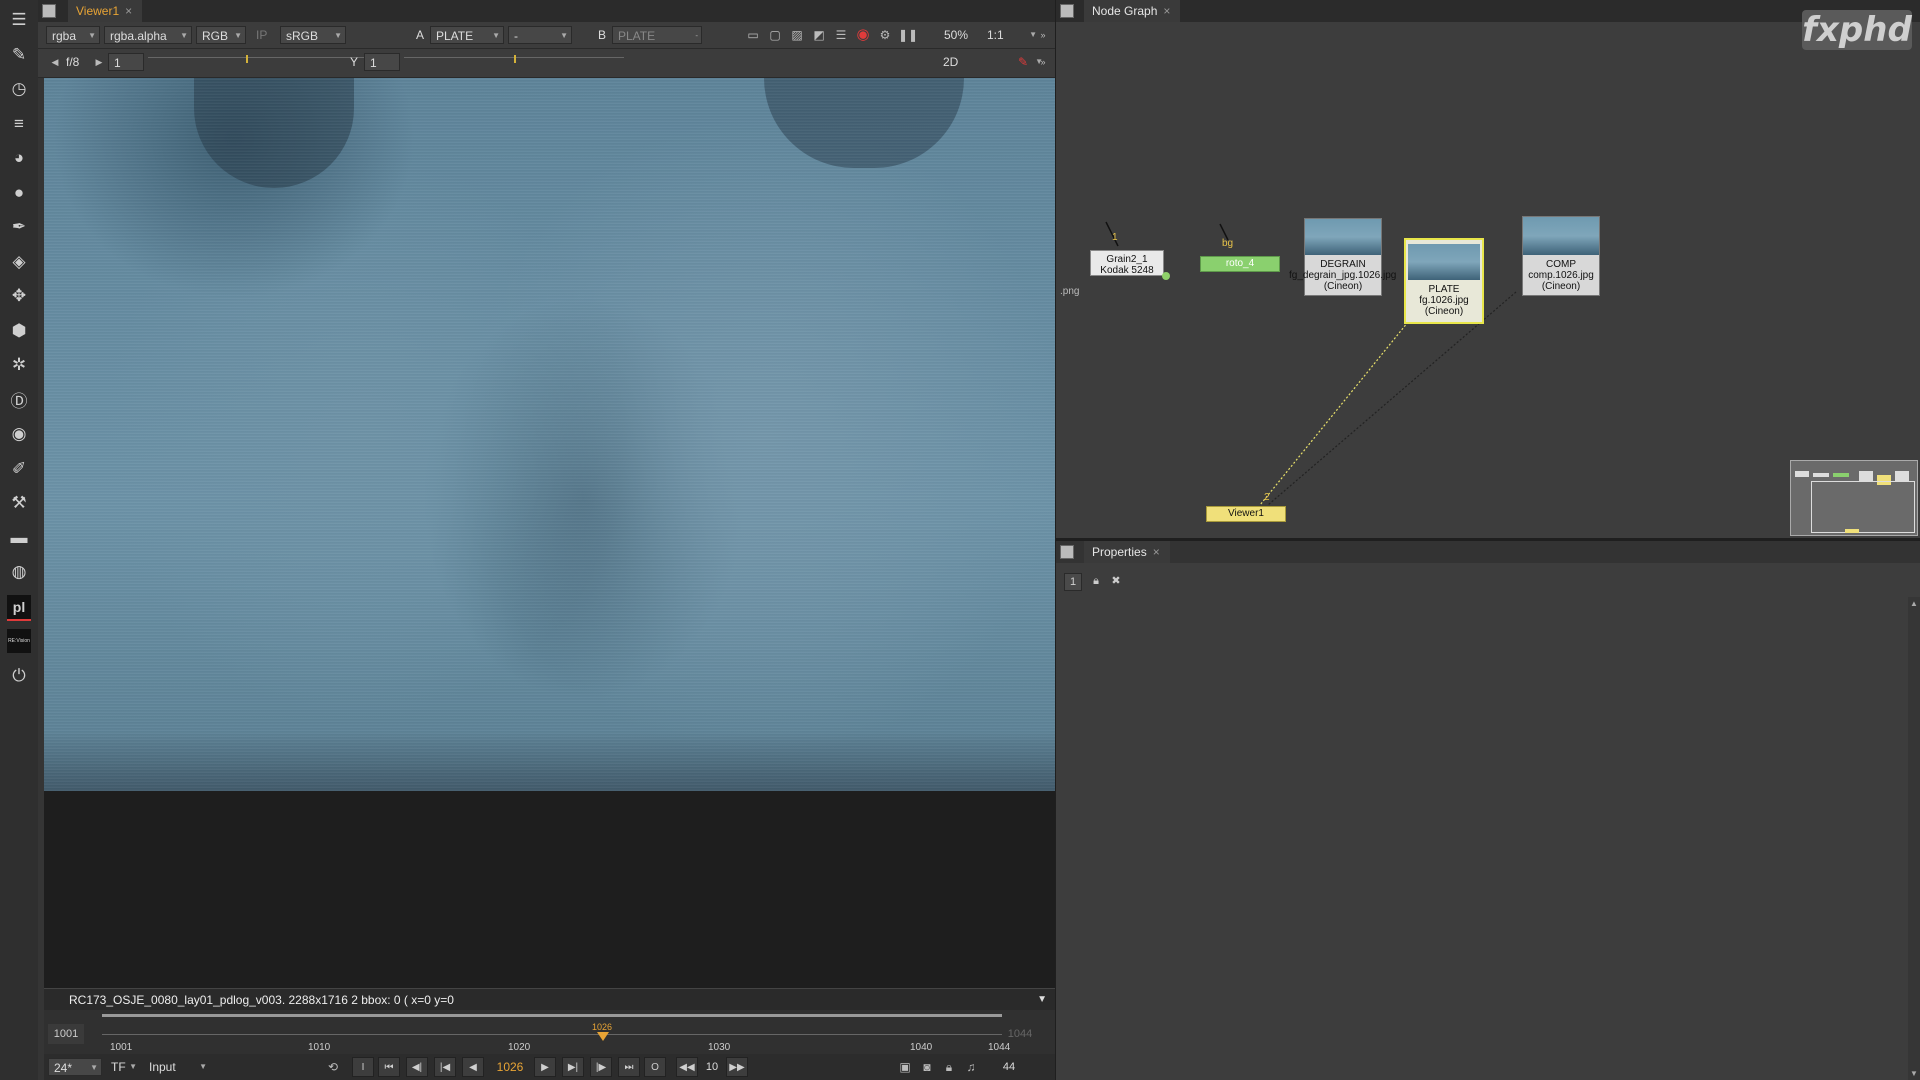 The image size is (1920, 1080). Describe the element at coordinates (19, 400) in the screenshot. I see `deep-tool-icon: Ⓓ` at that location.